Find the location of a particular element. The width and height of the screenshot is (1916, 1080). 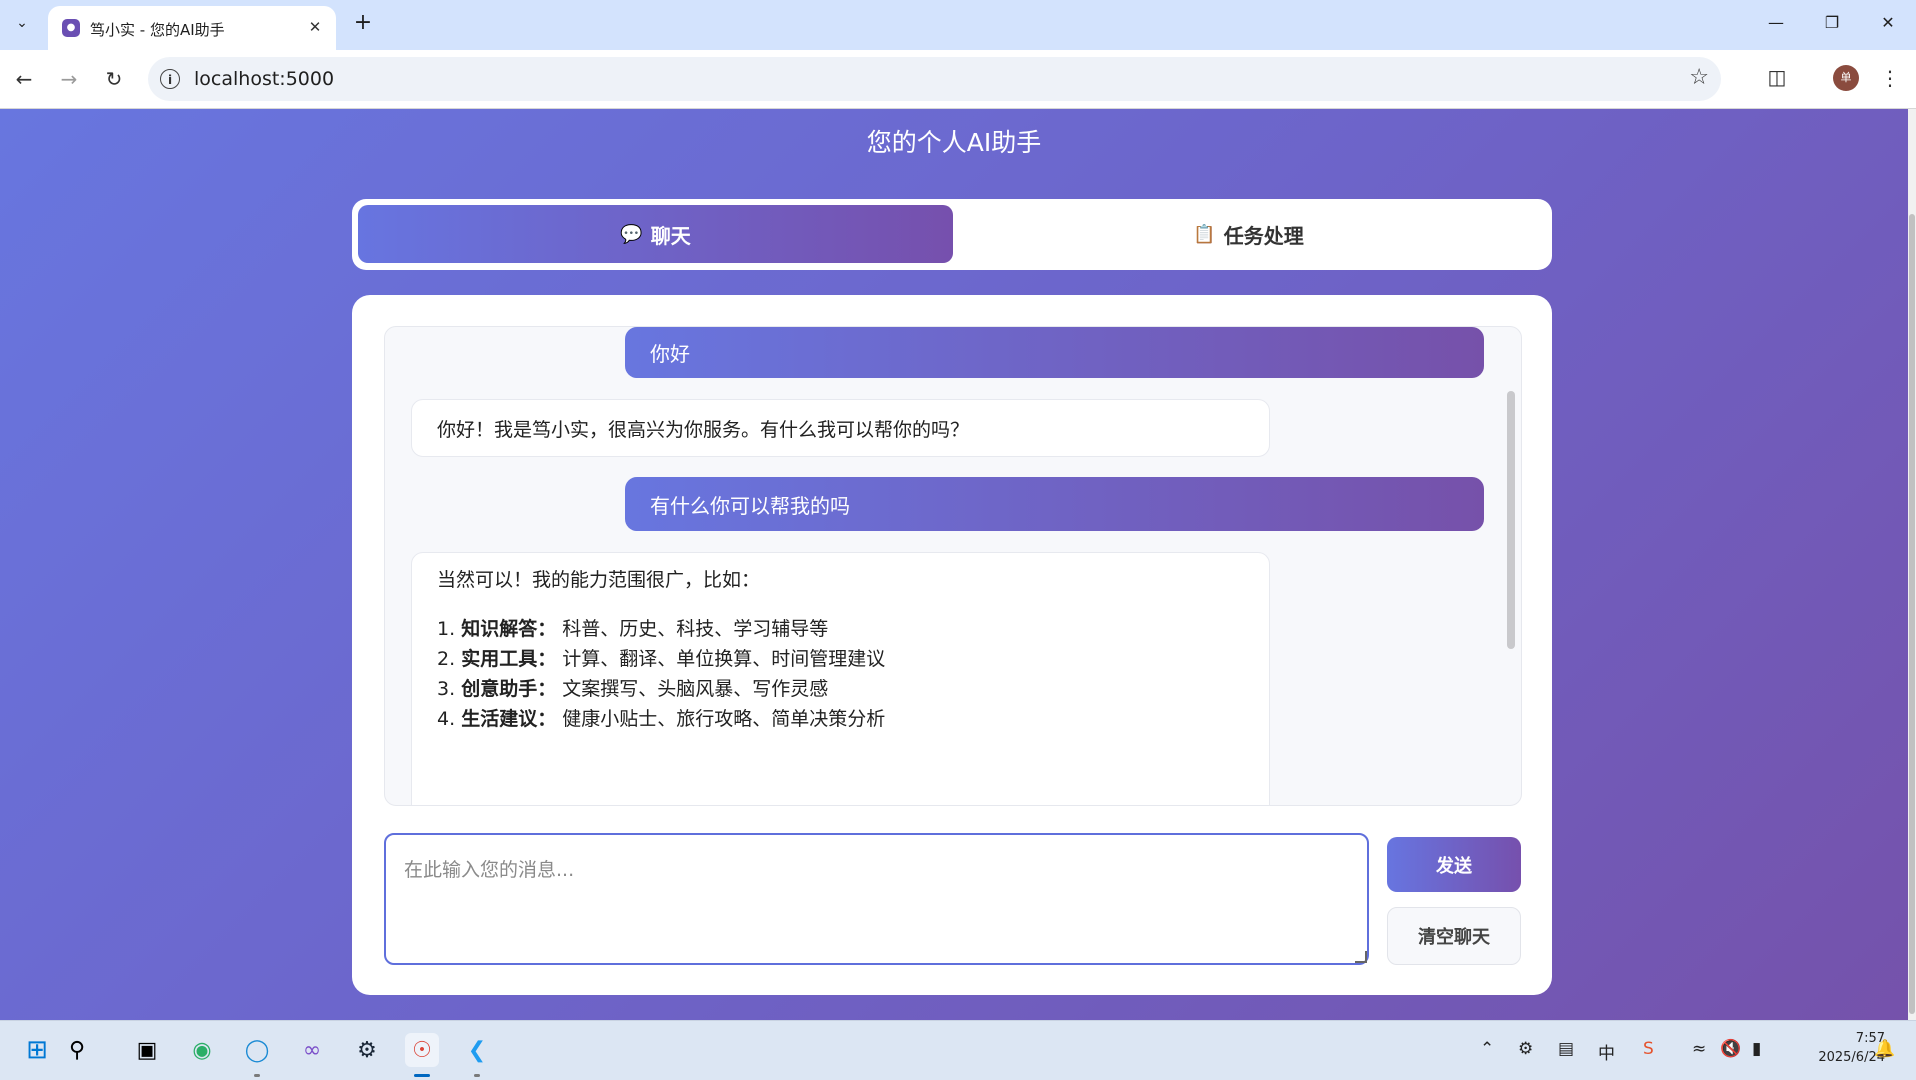

tab-chat: 💬 聊天 is located at coordinates (655, 234).